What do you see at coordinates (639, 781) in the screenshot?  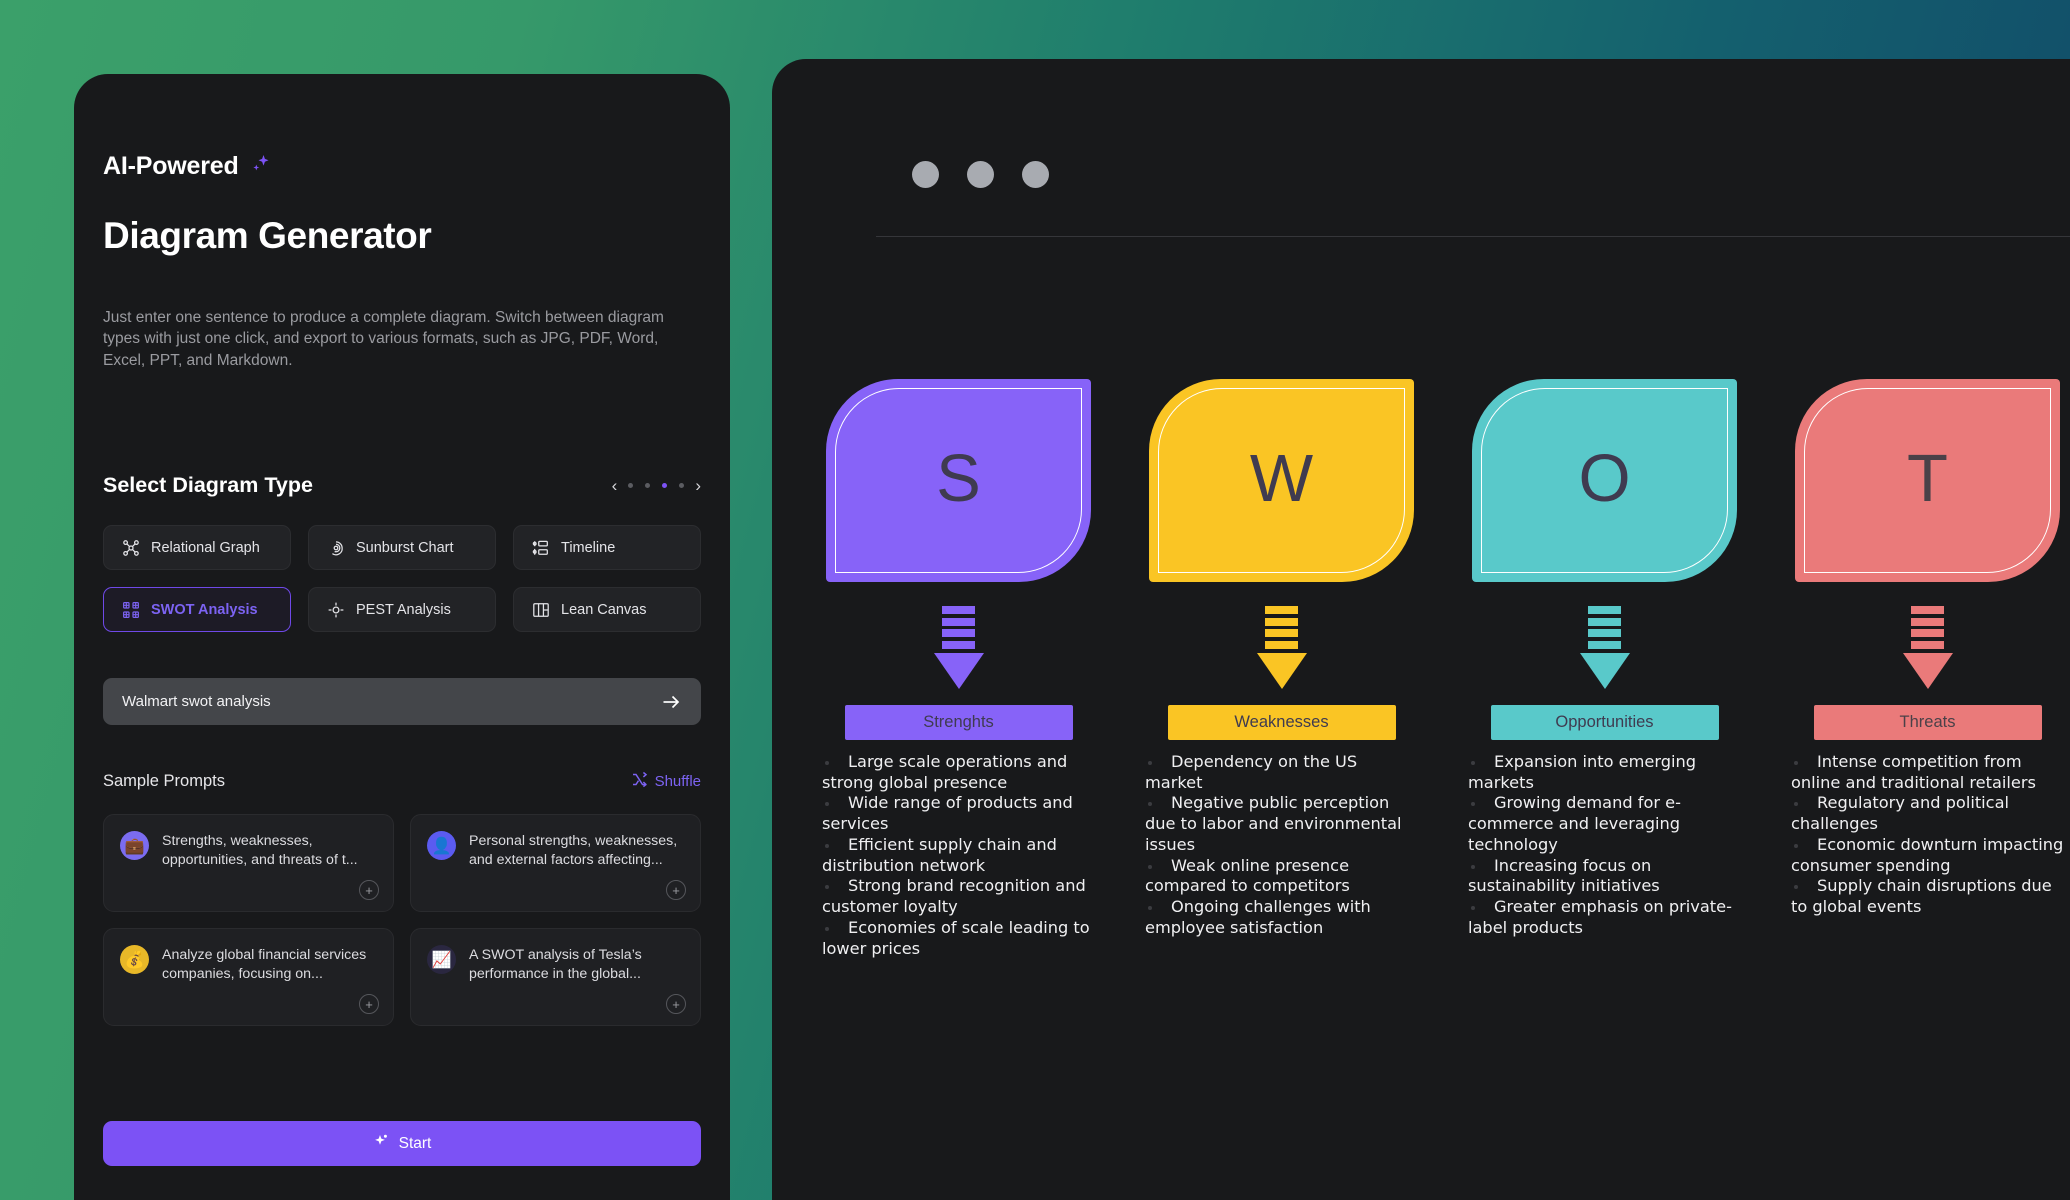 I see `shuffle-icon` at bounding box center [639, 781].